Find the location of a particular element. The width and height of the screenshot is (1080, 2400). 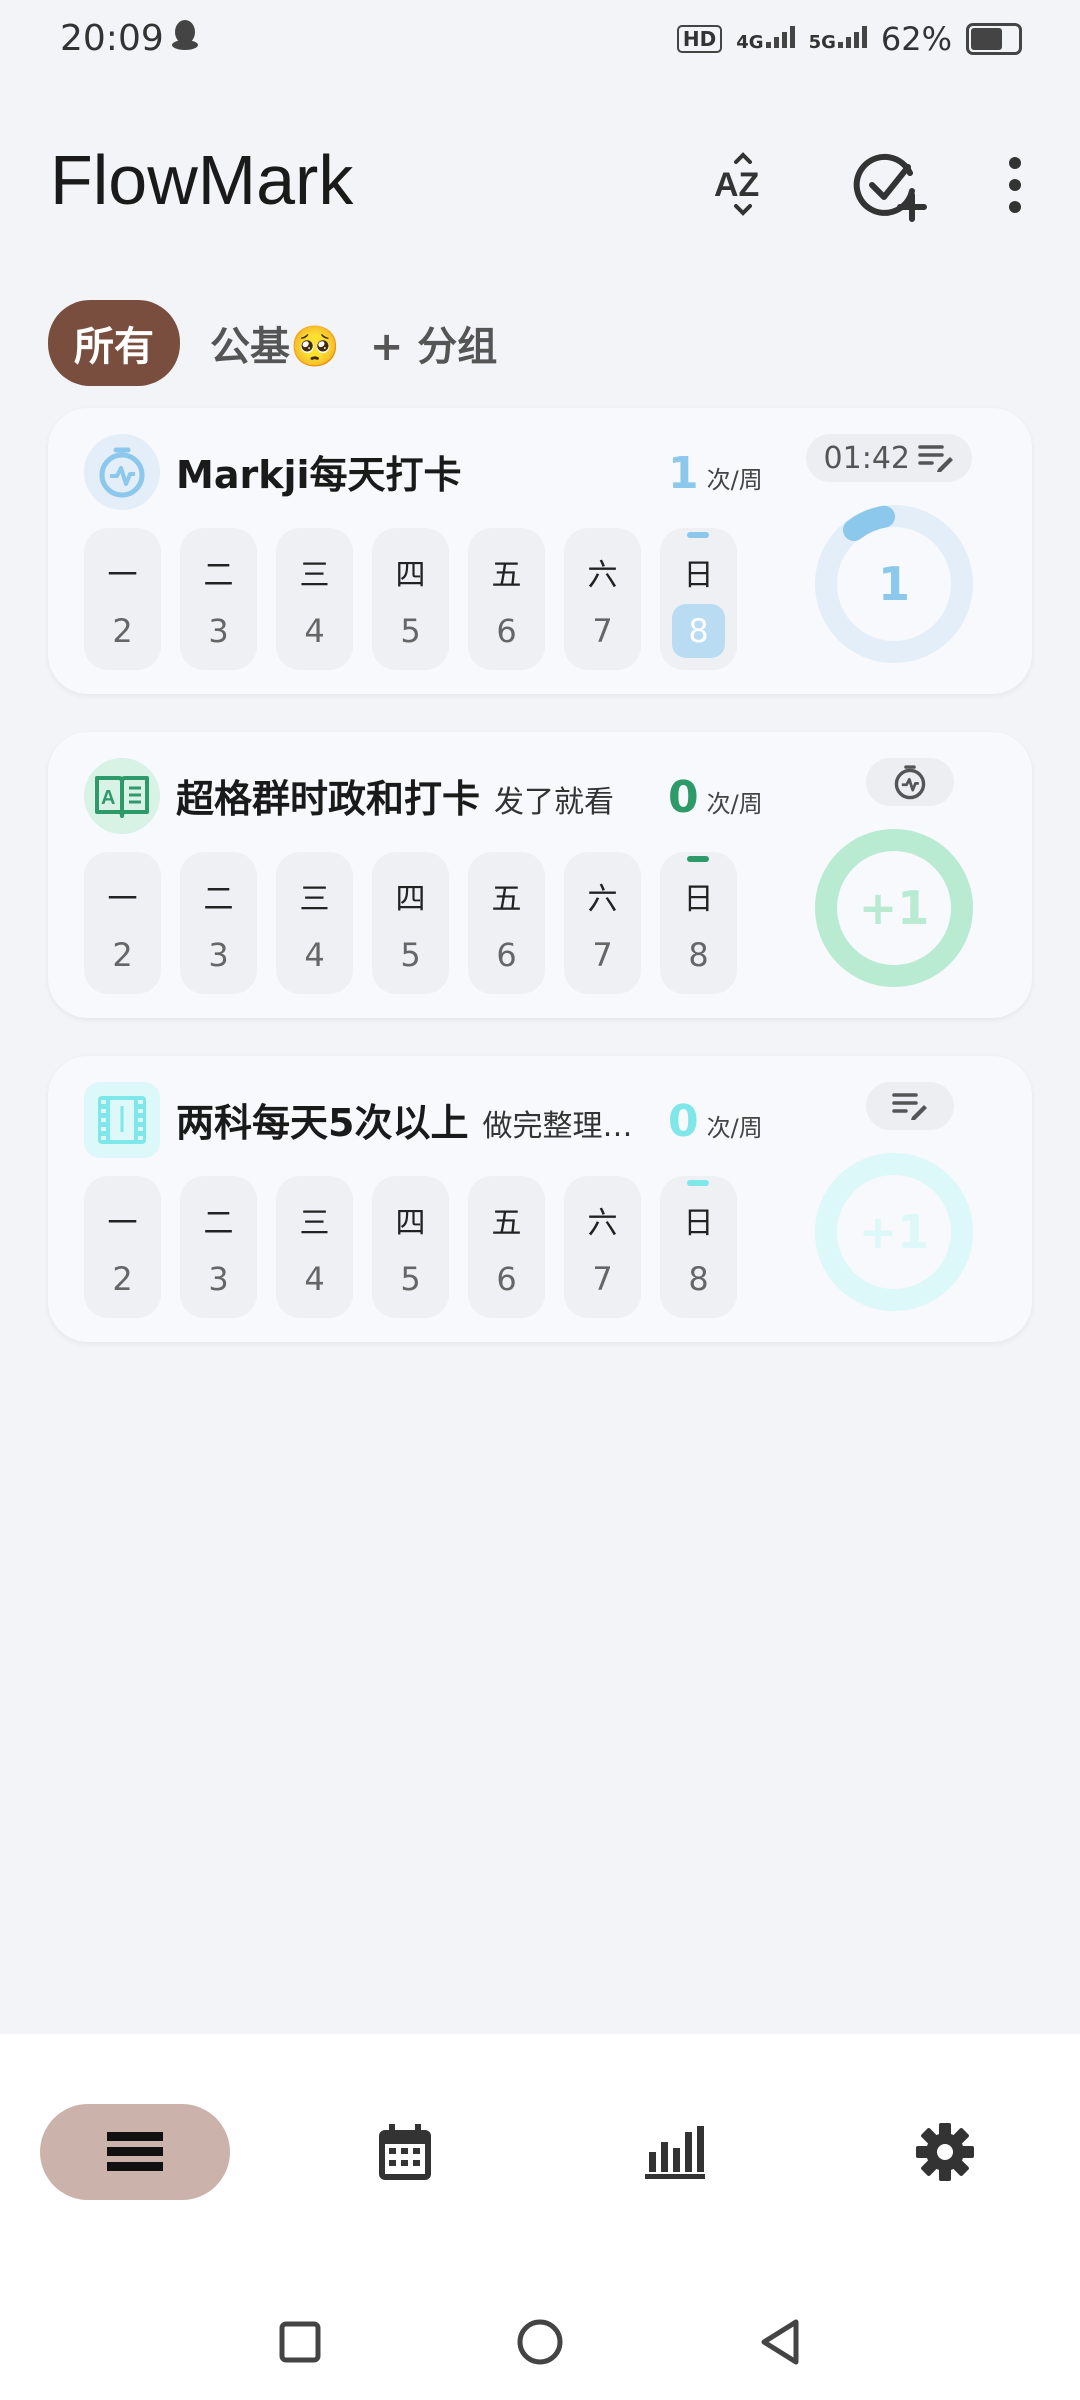

square-icon is located at coordinates (300, 2342).